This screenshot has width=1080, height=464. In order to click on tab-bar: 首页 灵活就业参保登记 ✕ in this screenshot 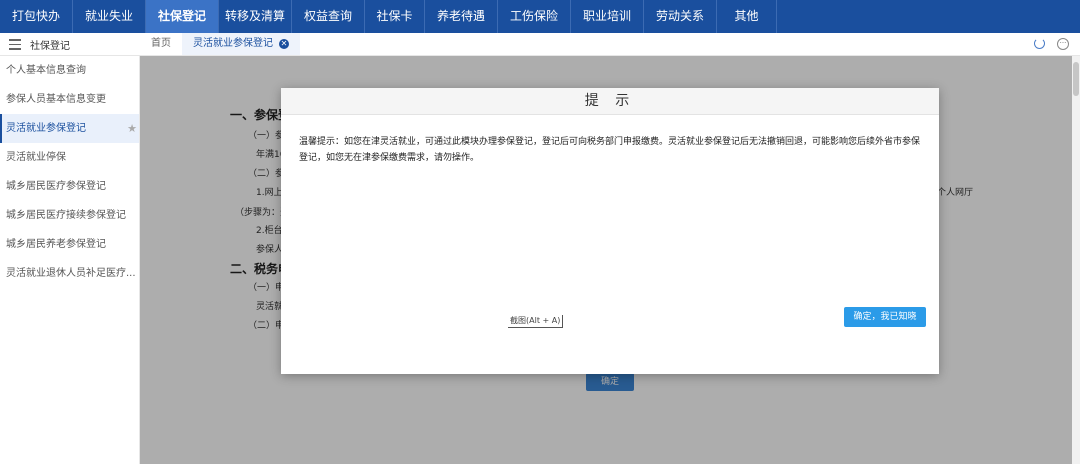, I will do `click(220, 44)`.